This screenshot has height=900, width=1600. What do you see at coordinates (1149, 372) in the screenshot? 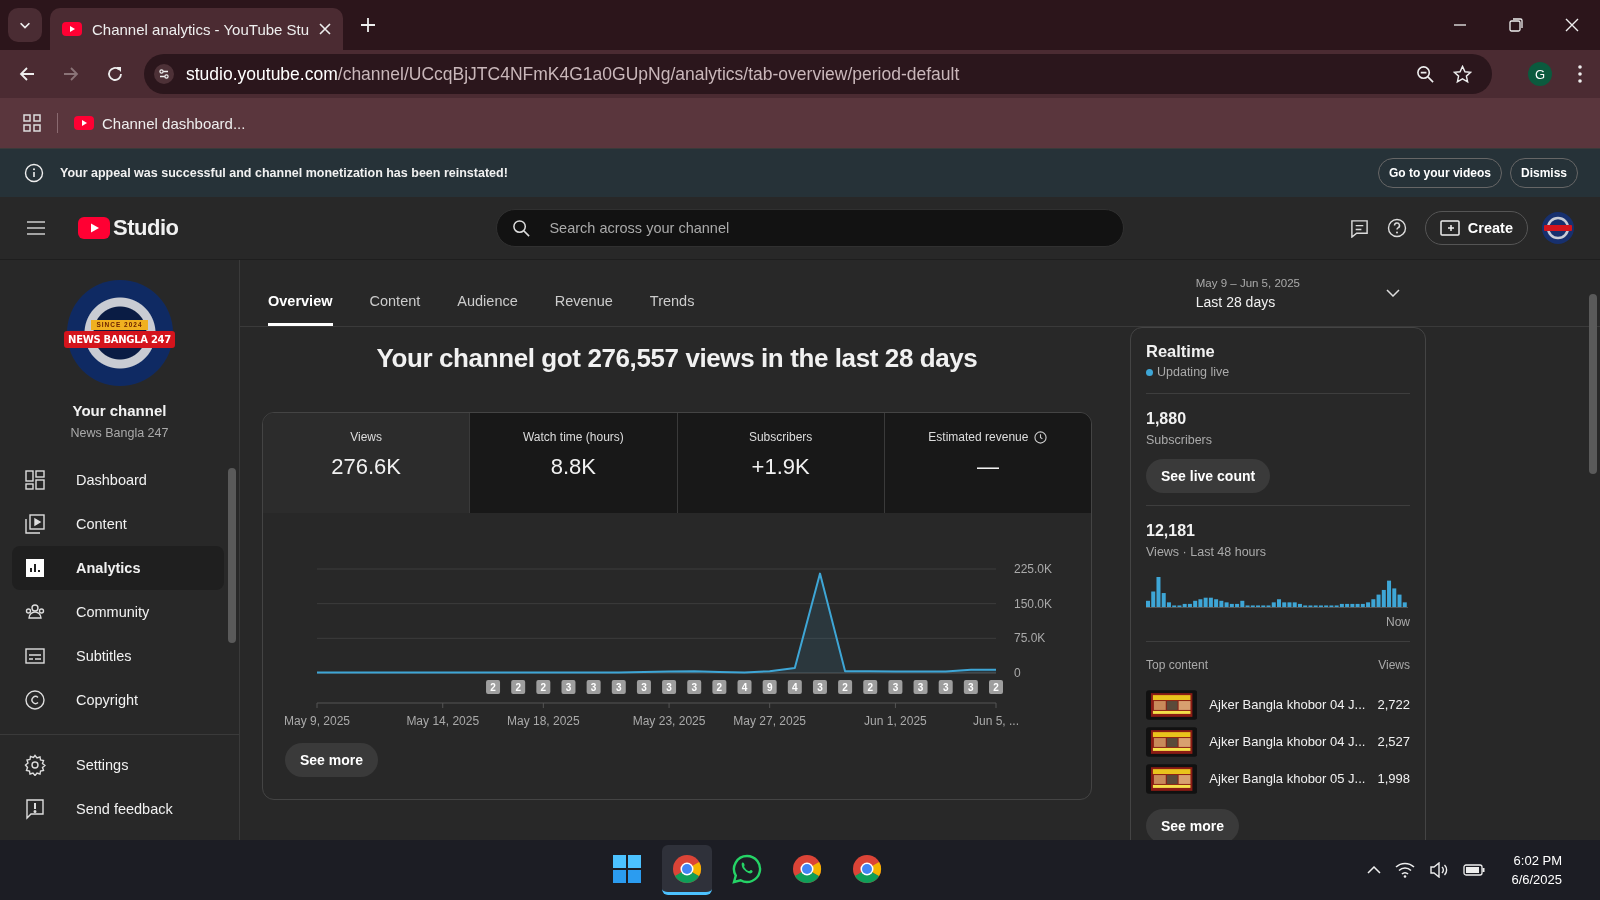
I see `live-dot` at bounding box center [1149, 372].